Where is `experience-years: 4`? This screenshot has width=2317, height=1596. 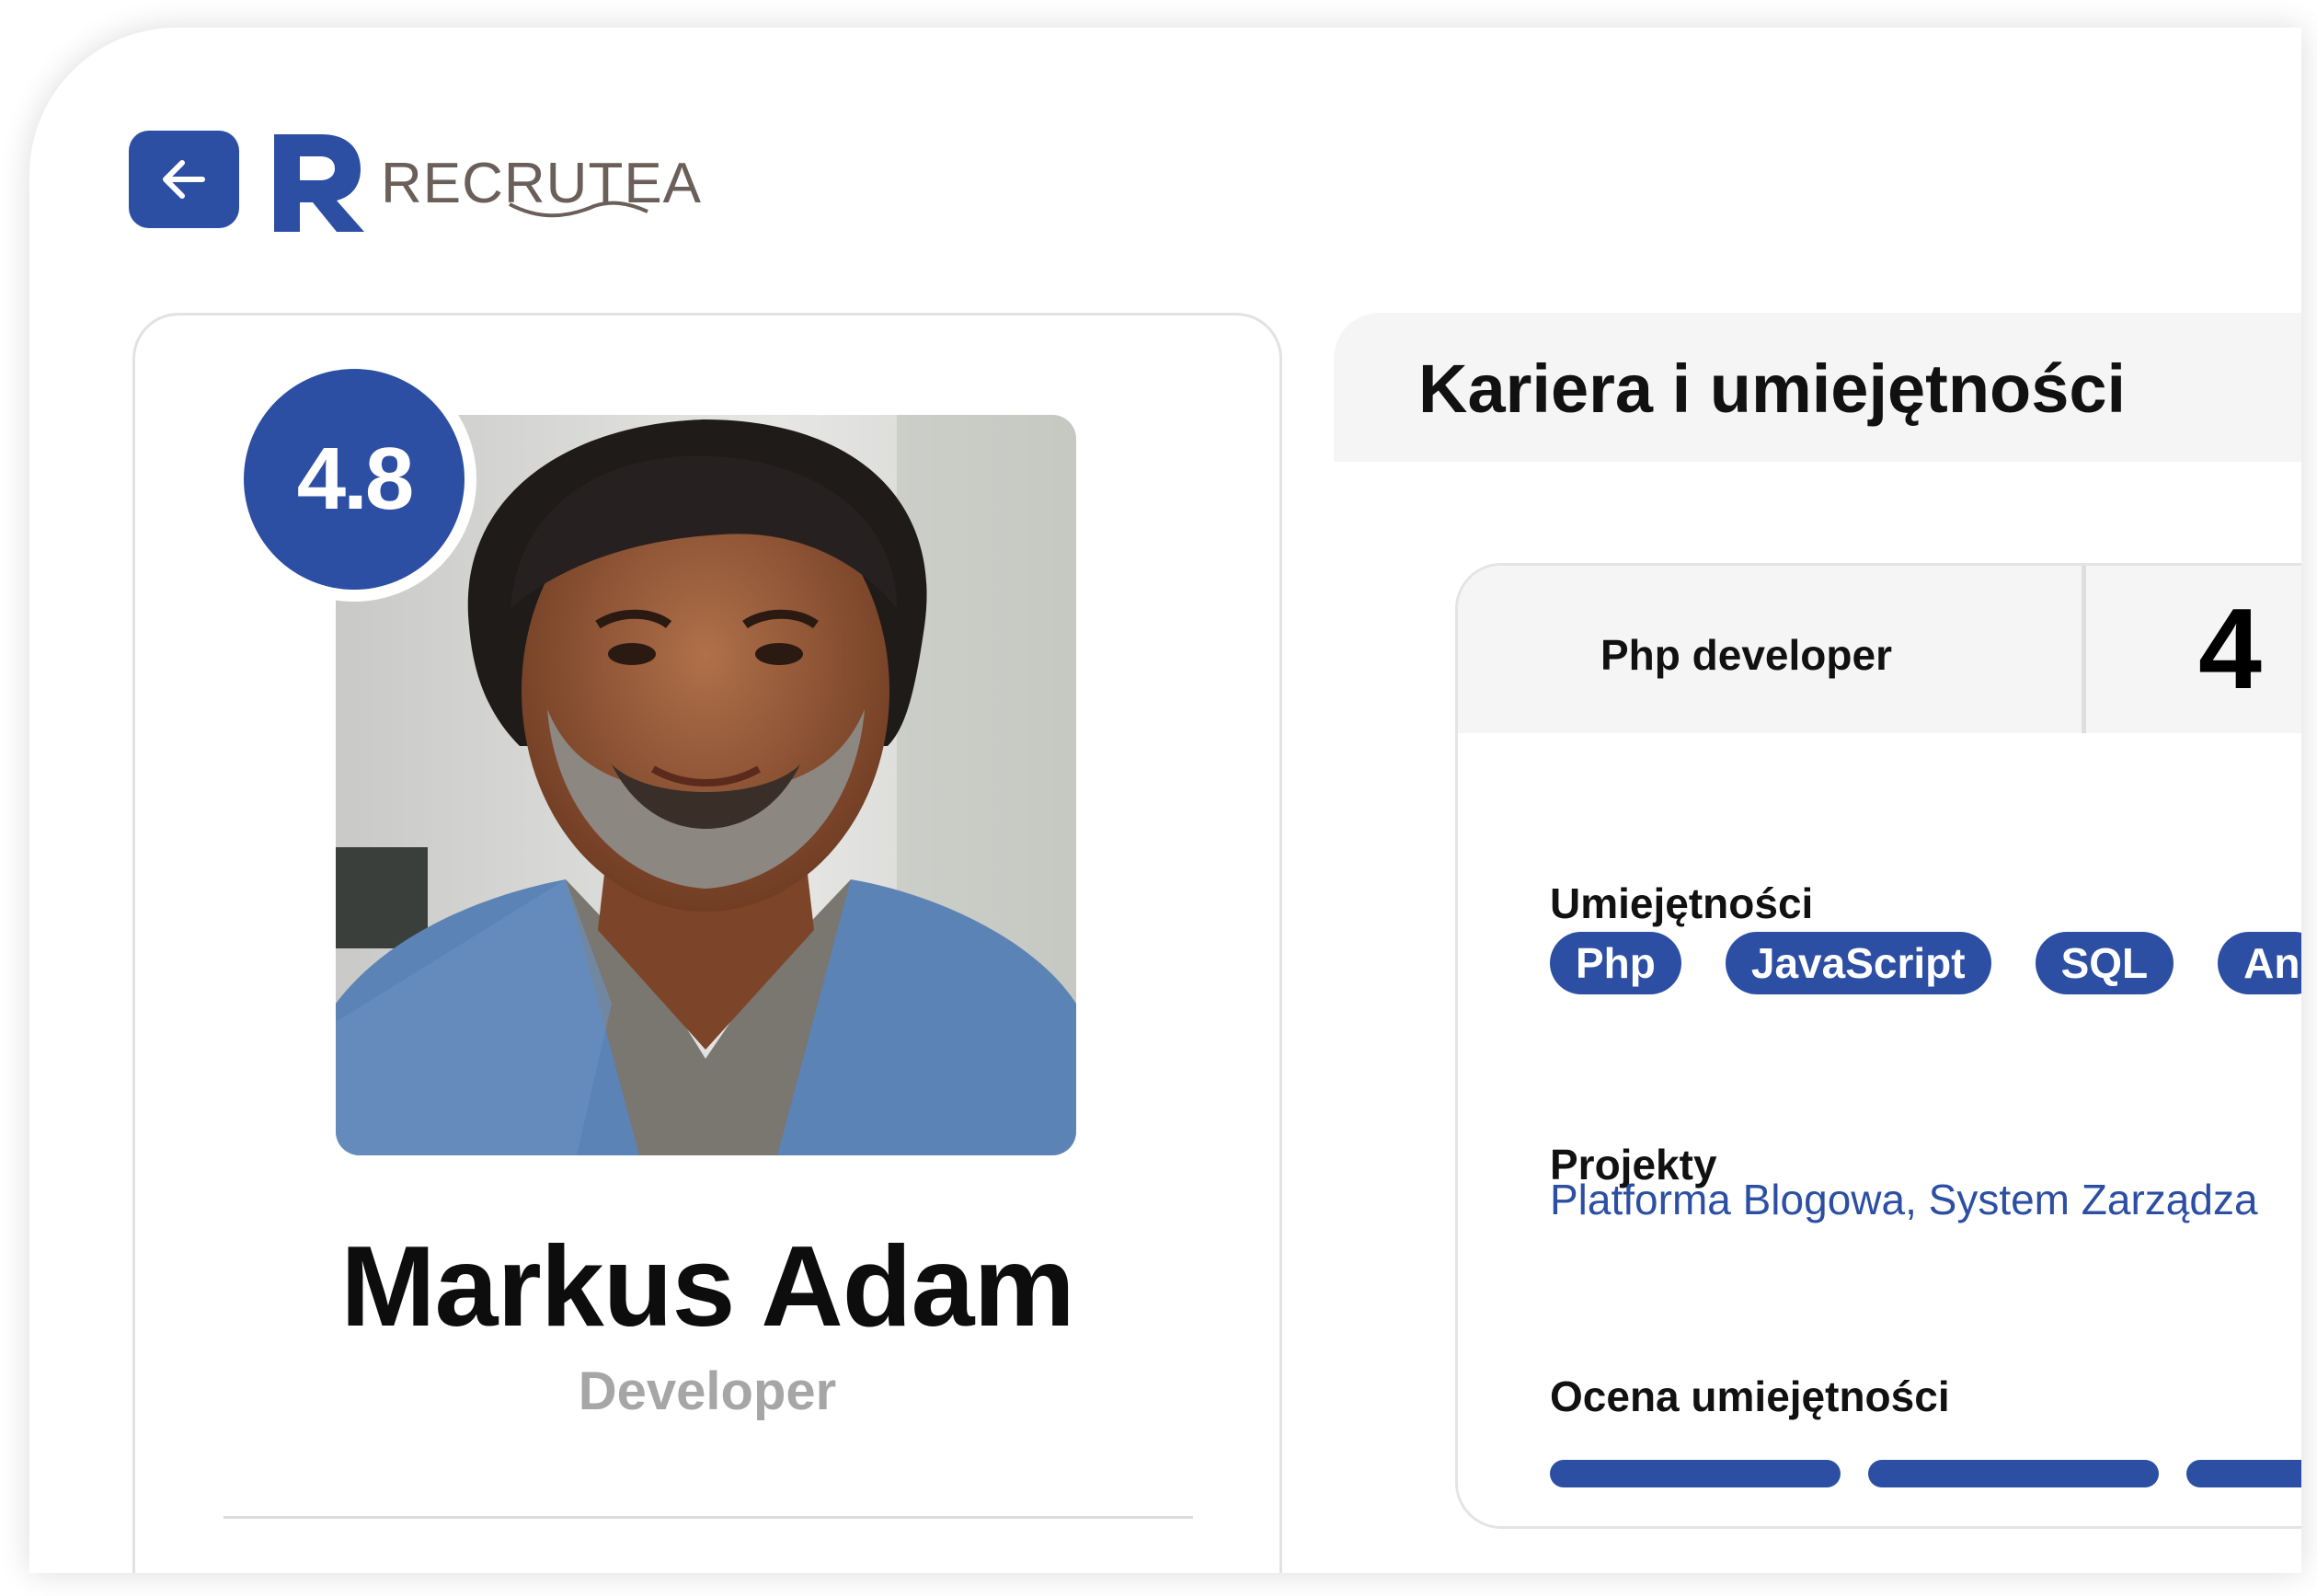
experience-years: 4 is located at coordinates (2230, 650).